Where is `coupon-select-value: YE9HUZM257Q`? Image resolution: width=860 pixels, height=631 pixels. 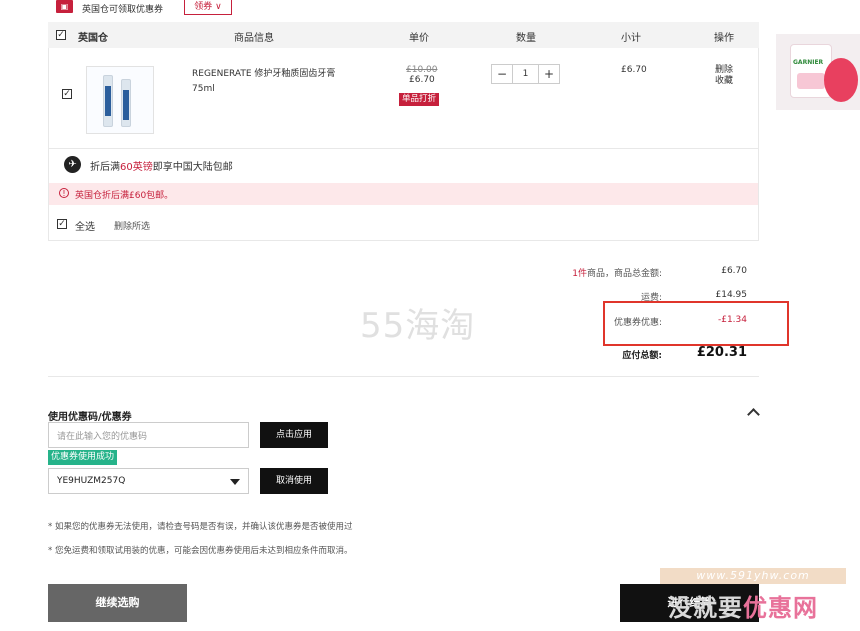
coupon-select-value: YE9HUZM257Q is located at coordinates (91, 481).